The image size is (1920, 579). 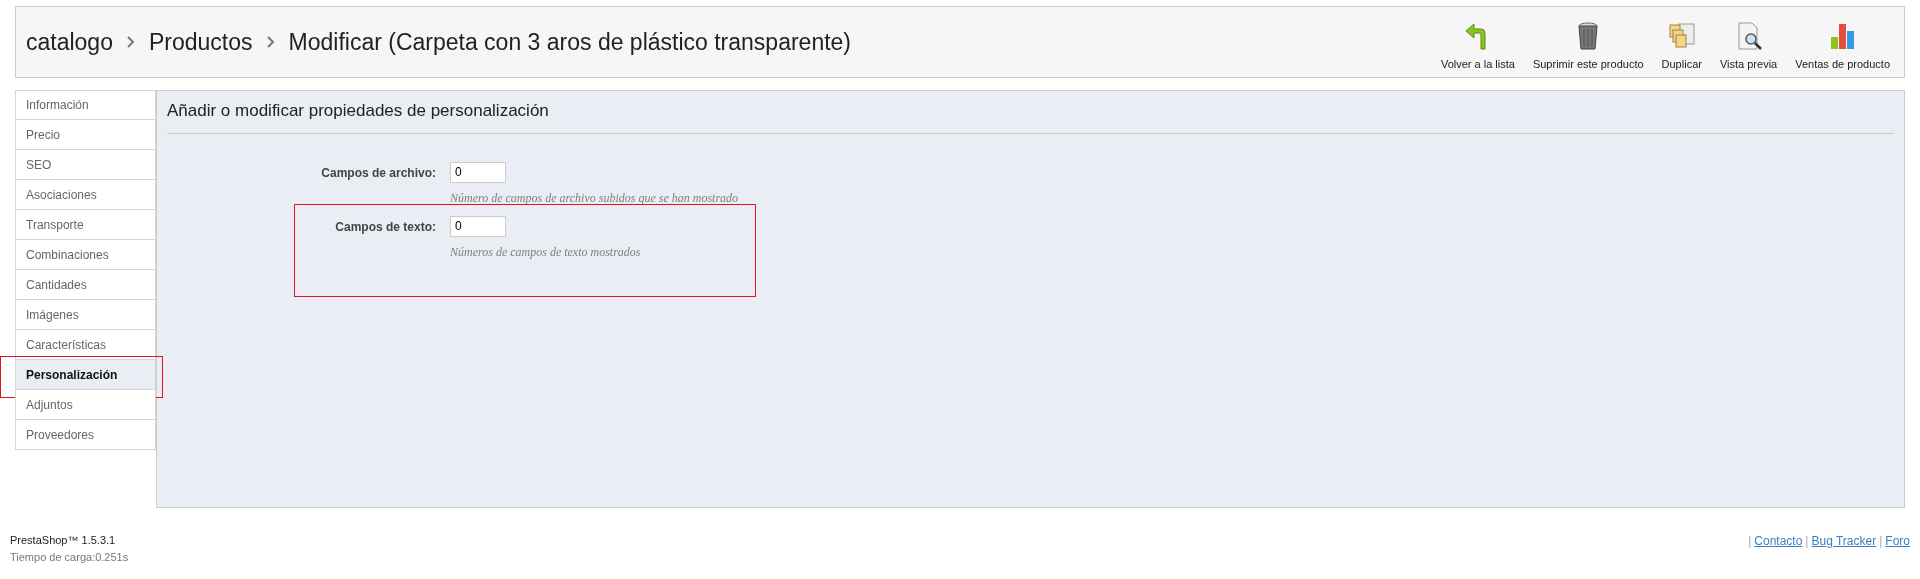 I want to click on breadcrumb: Modificar (Carpeta con 3 aros de plástico transparente), so click(x=570, y=42).